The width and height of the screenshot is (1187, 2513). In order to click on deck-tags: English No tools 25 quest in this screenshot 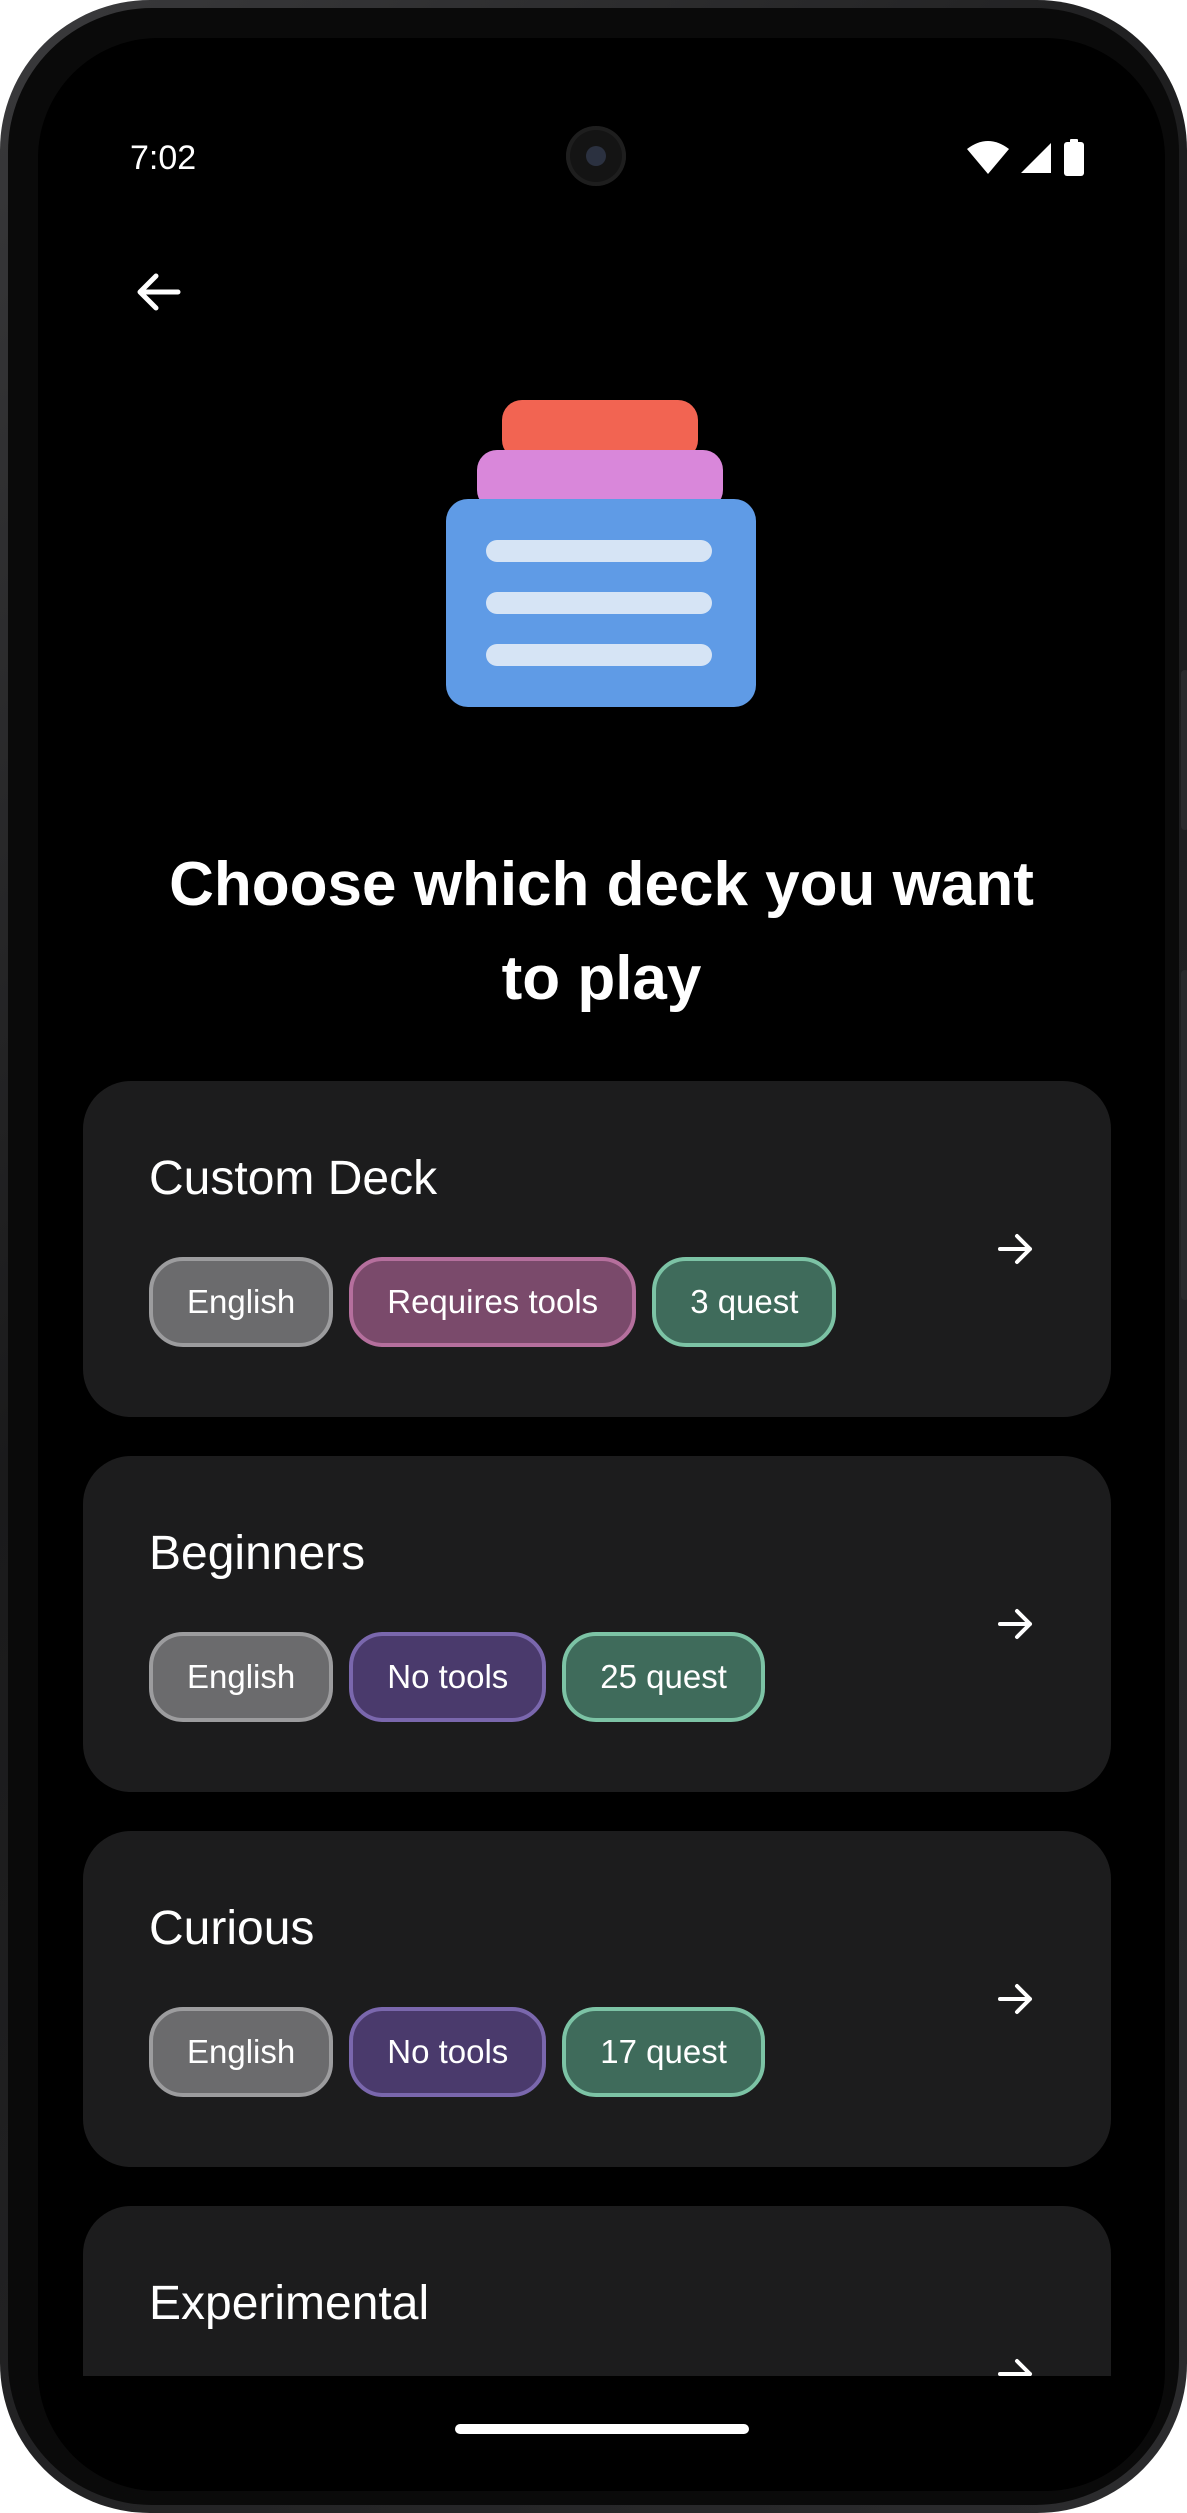, I will do `click(457, 1677)`.